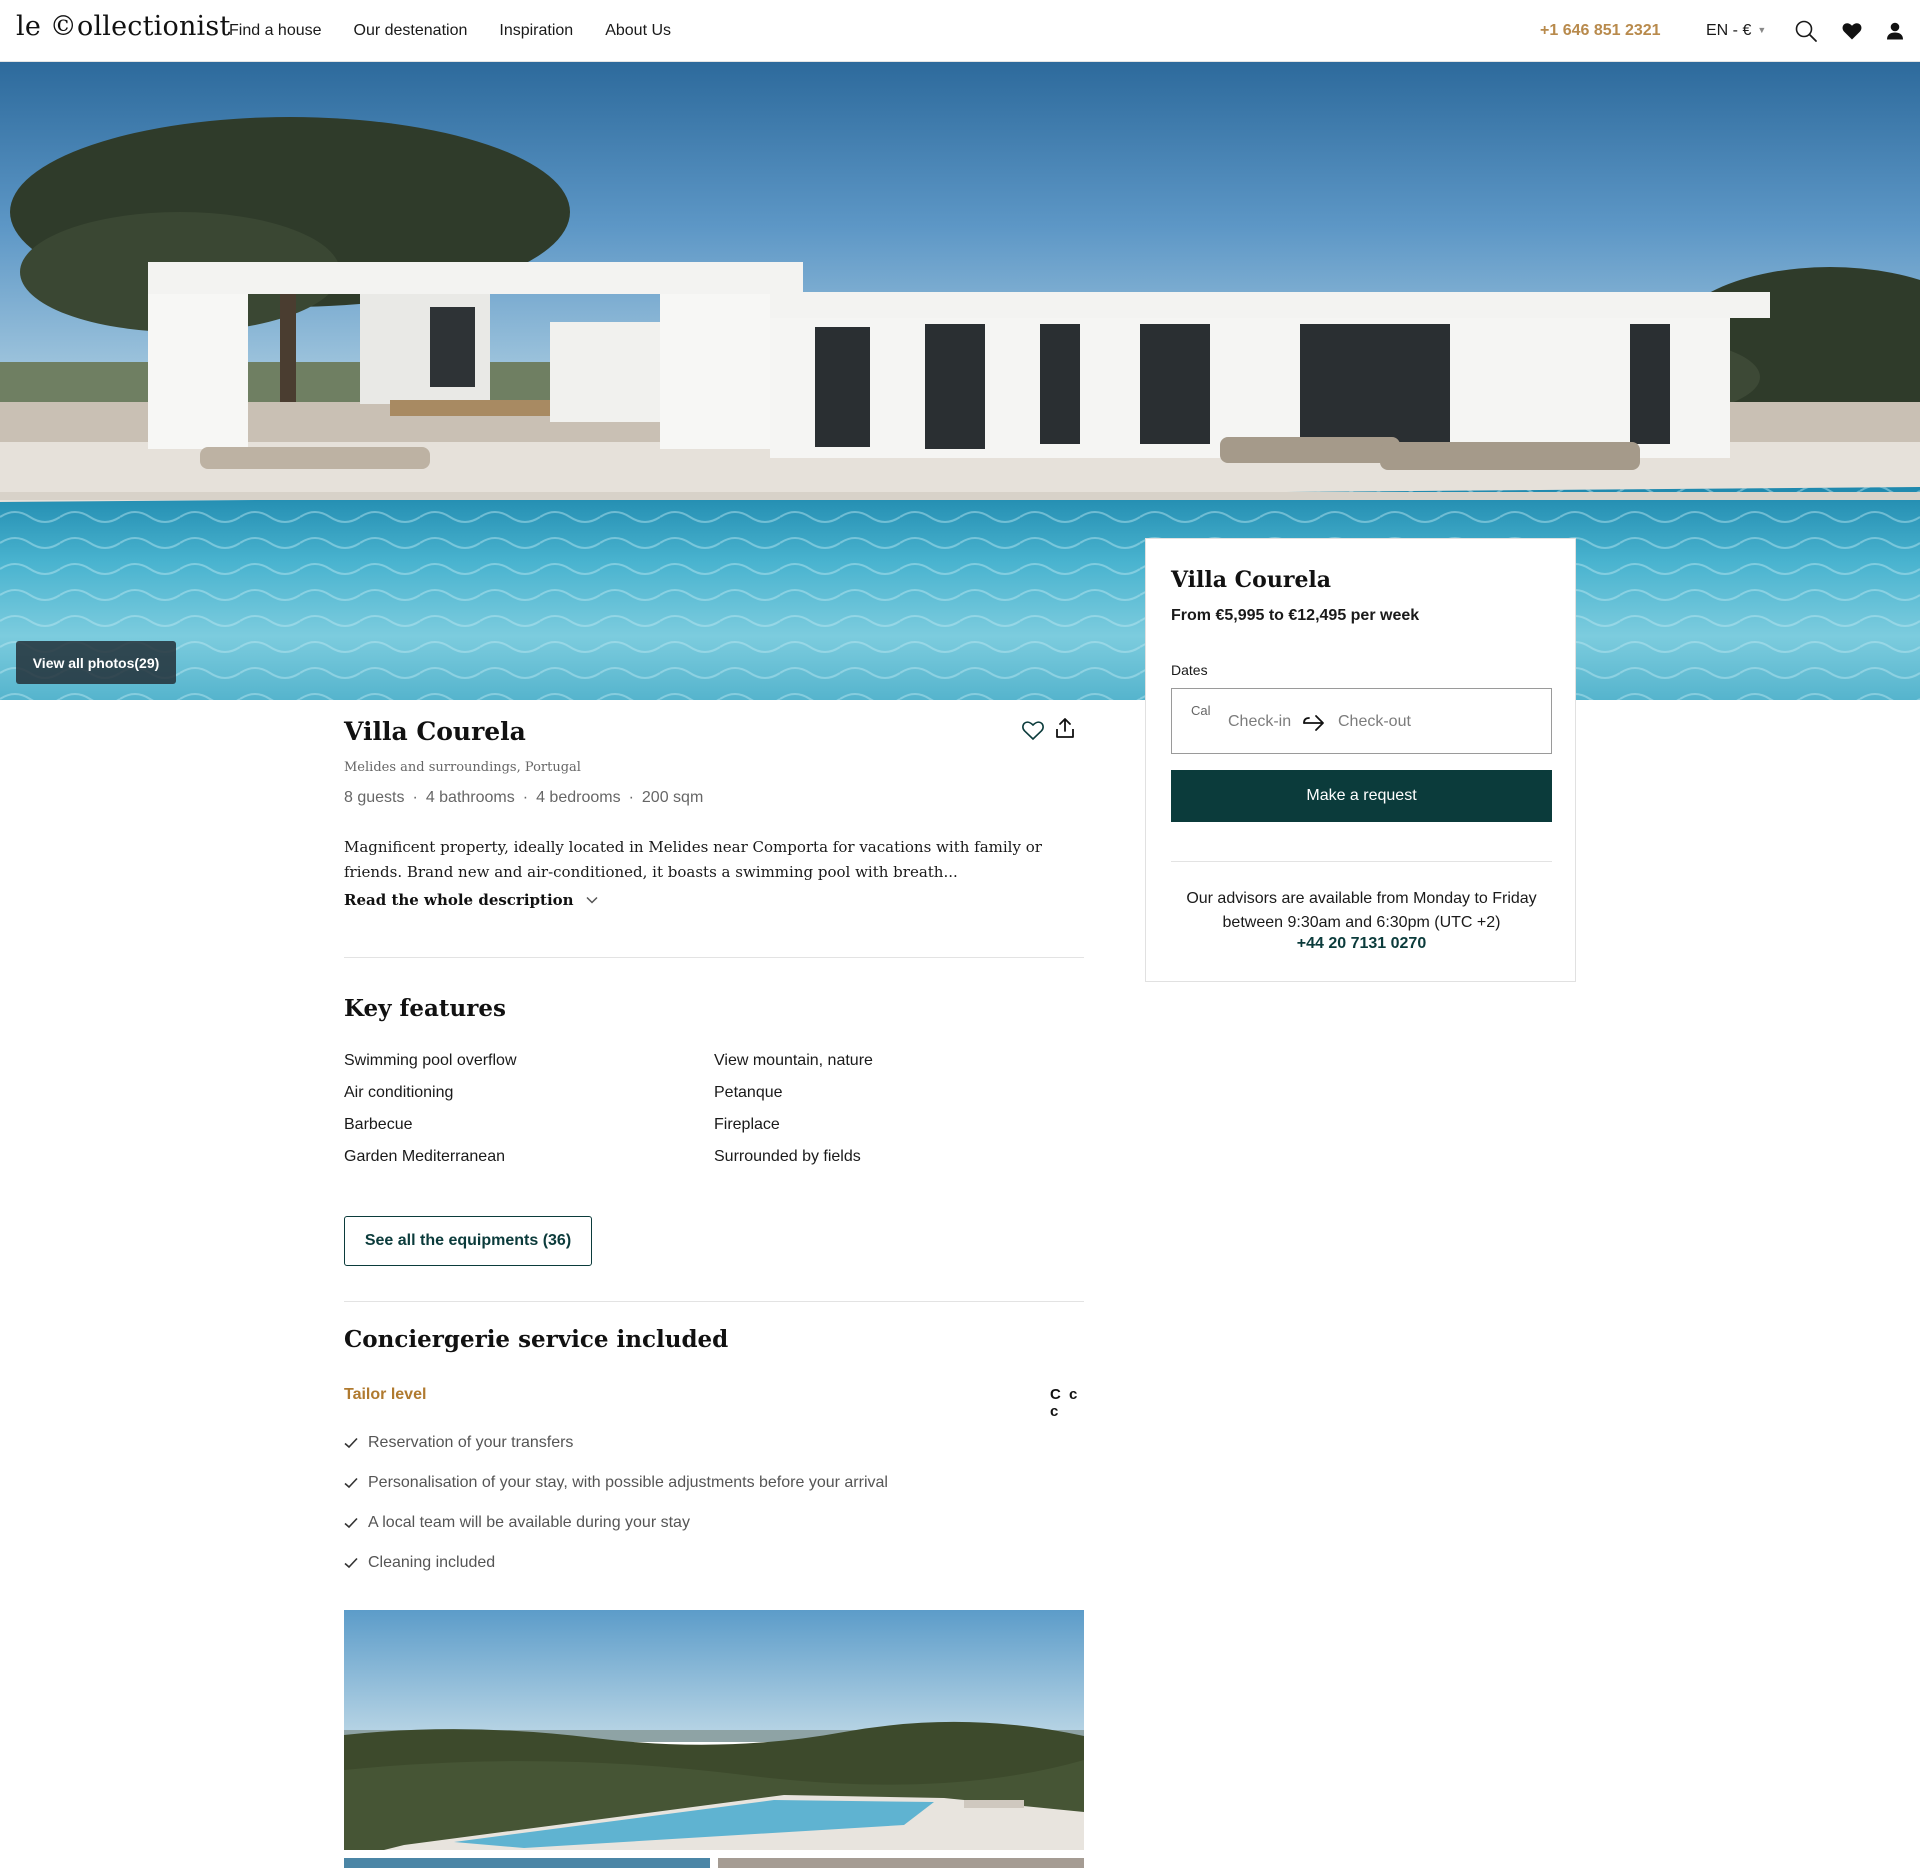 This screenshot has width=1920, height=1868. Describe the element at coordinates (399, 1092) in the screenshot. I see `feature-item: Air conditioning` at that location.